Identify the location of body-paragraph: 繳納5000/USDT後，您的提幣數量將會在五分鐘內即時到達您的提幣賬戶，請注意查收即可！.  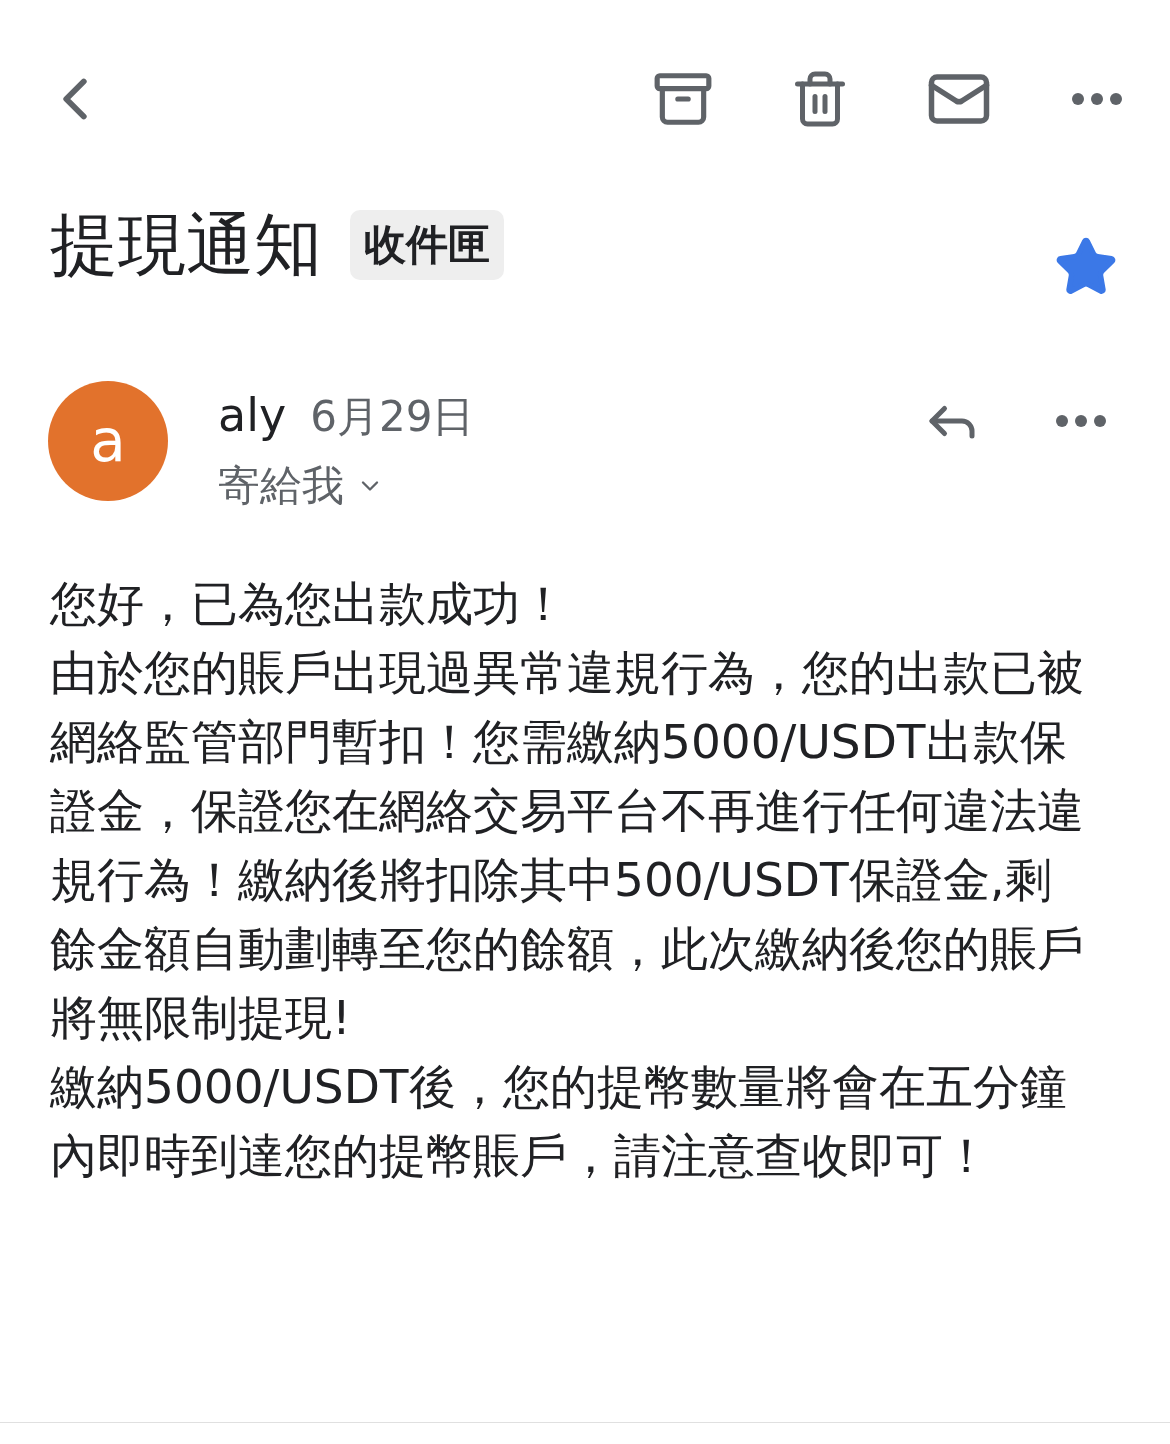
(559, 1121).